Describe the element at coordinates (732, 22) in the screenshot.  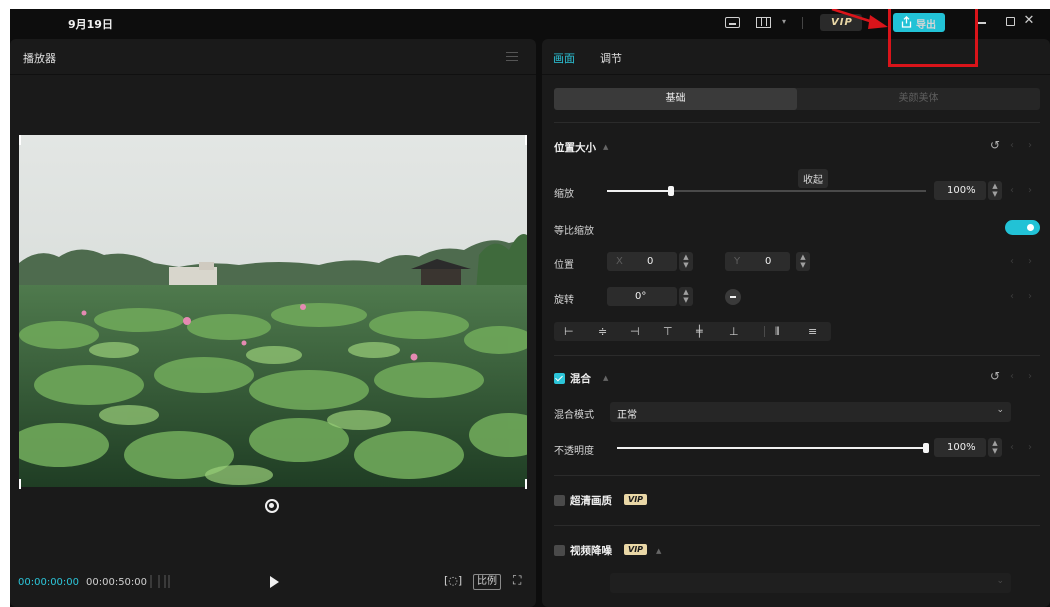
I see `keyboard-shortcuts-icon` at that location.